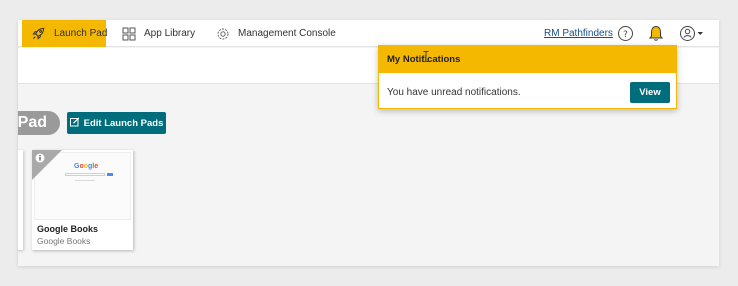 The height and width of the screenshot is (286, 738). I want to click on google-logo: Google, so click(86, 166).